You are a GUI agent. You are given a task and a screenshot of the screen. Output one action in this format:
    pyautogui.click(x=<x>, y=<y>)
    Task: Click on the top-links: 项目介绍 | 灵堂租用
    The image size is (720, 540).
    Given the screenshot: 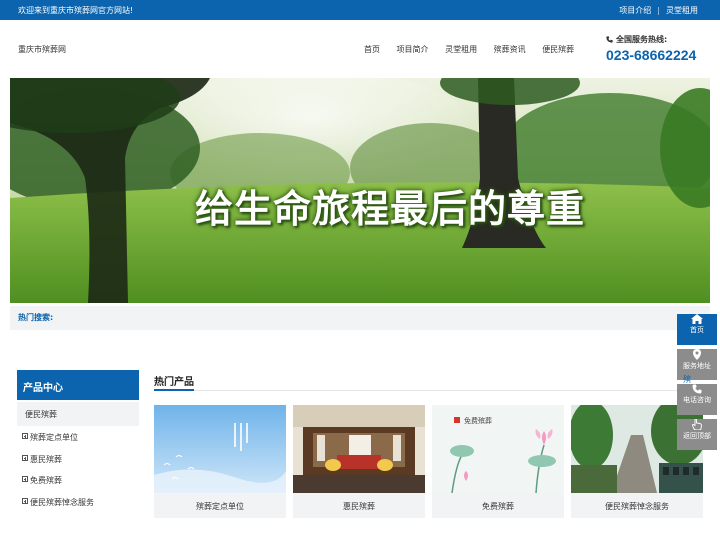 What is the action you would take?
    pyautogui.click(x=658, y=10)
    